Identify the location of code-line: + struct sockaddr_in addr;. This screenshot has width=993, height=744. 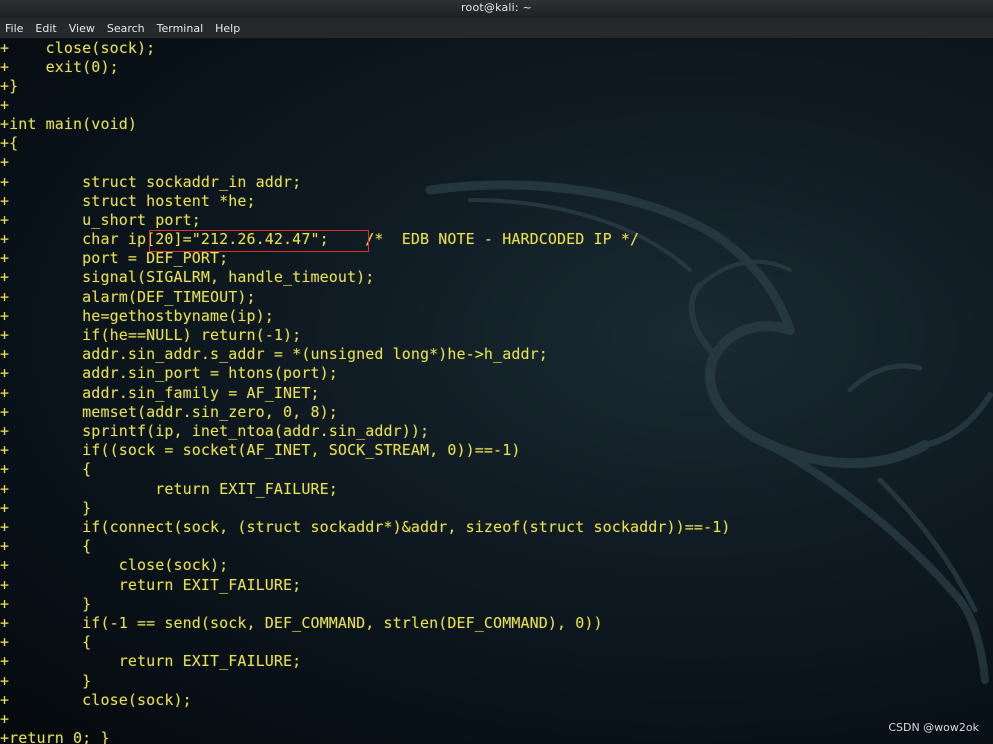
(151, 182).